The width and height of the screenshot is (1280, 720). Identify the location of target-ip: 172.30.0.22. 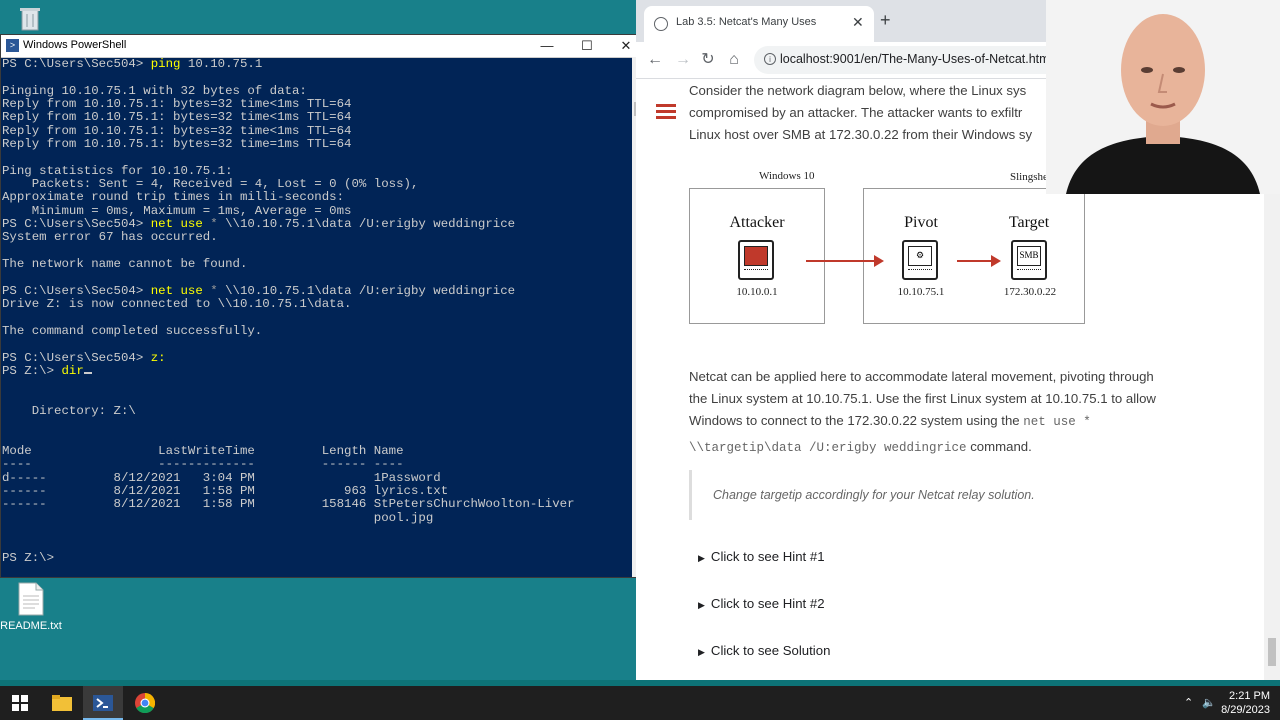
(1030, 292).